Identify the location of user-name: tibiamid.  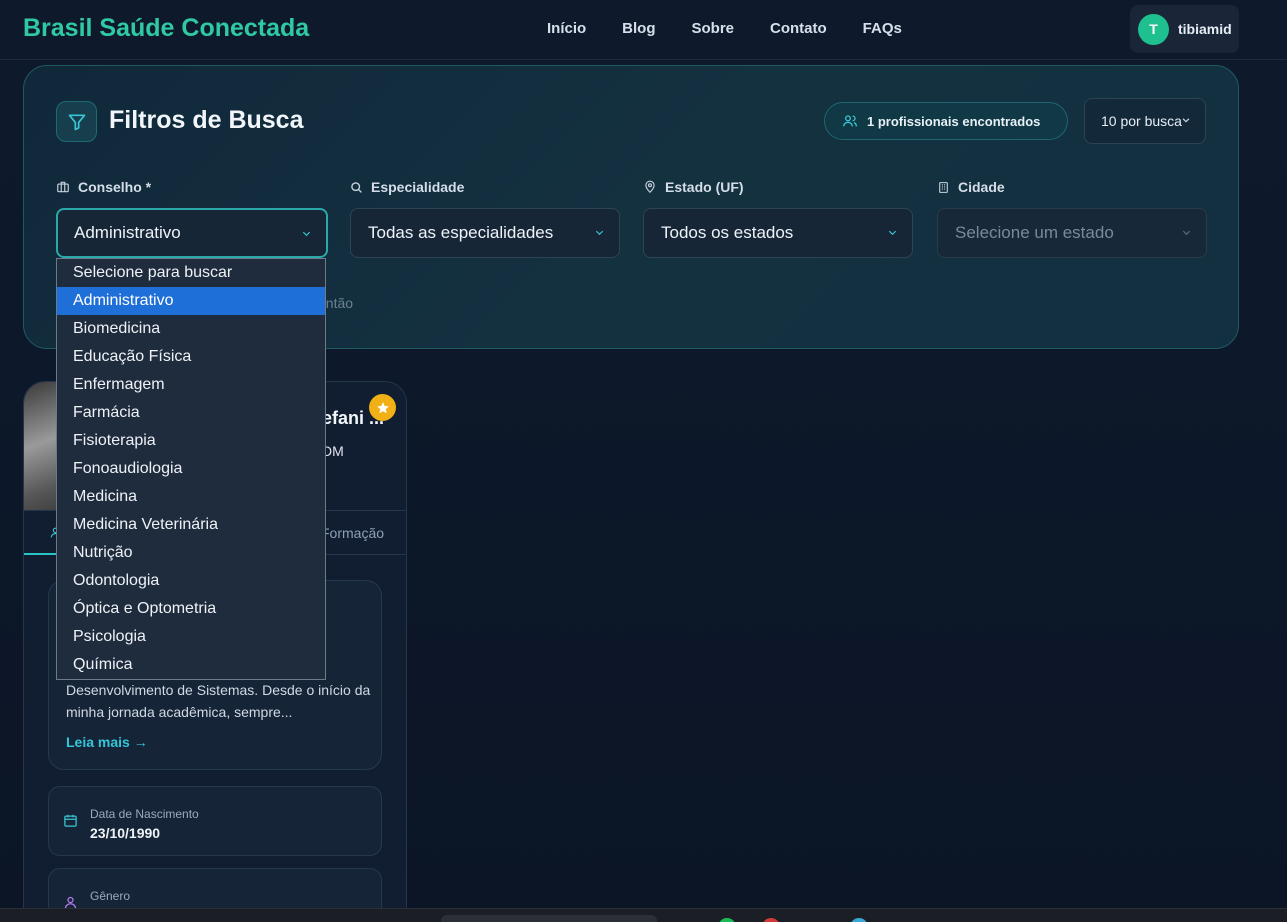
(1205, 29).